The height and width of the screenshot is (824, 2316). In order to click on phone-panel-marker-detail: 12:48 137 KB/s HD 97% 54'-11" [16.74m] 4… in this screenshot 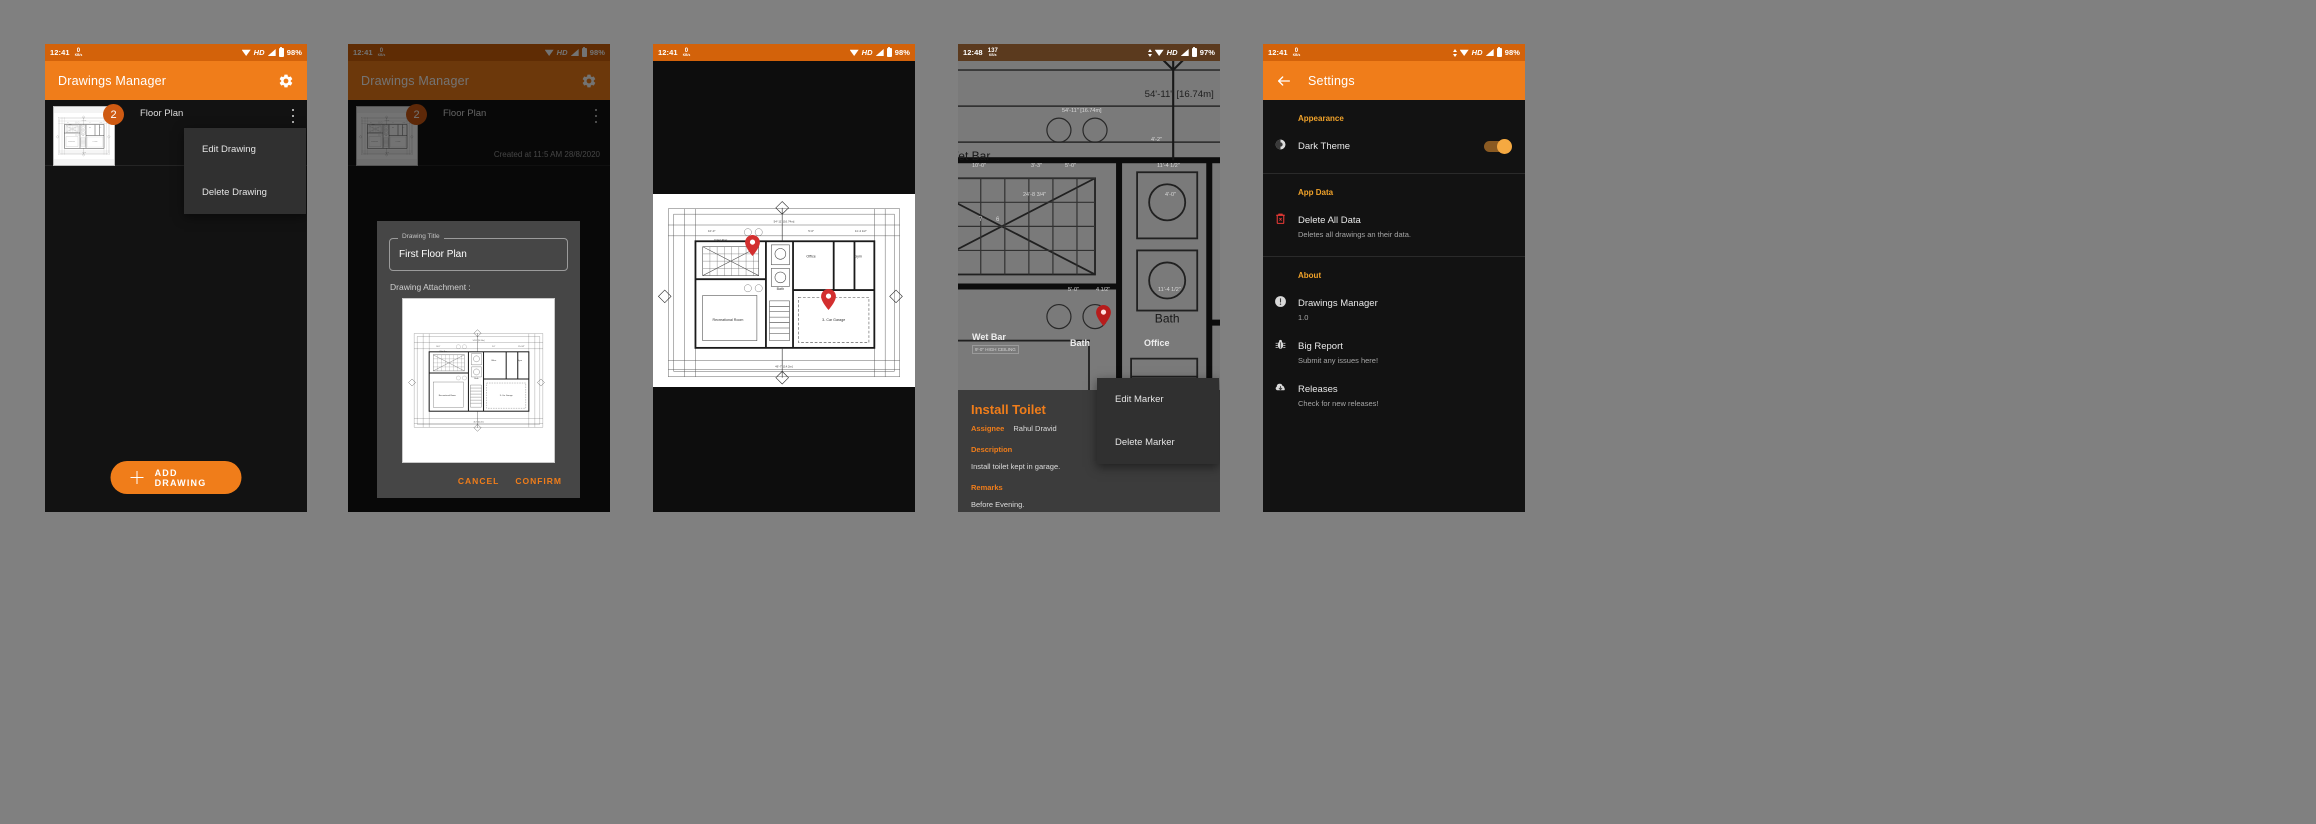, I will do `click(1089, 278)`.